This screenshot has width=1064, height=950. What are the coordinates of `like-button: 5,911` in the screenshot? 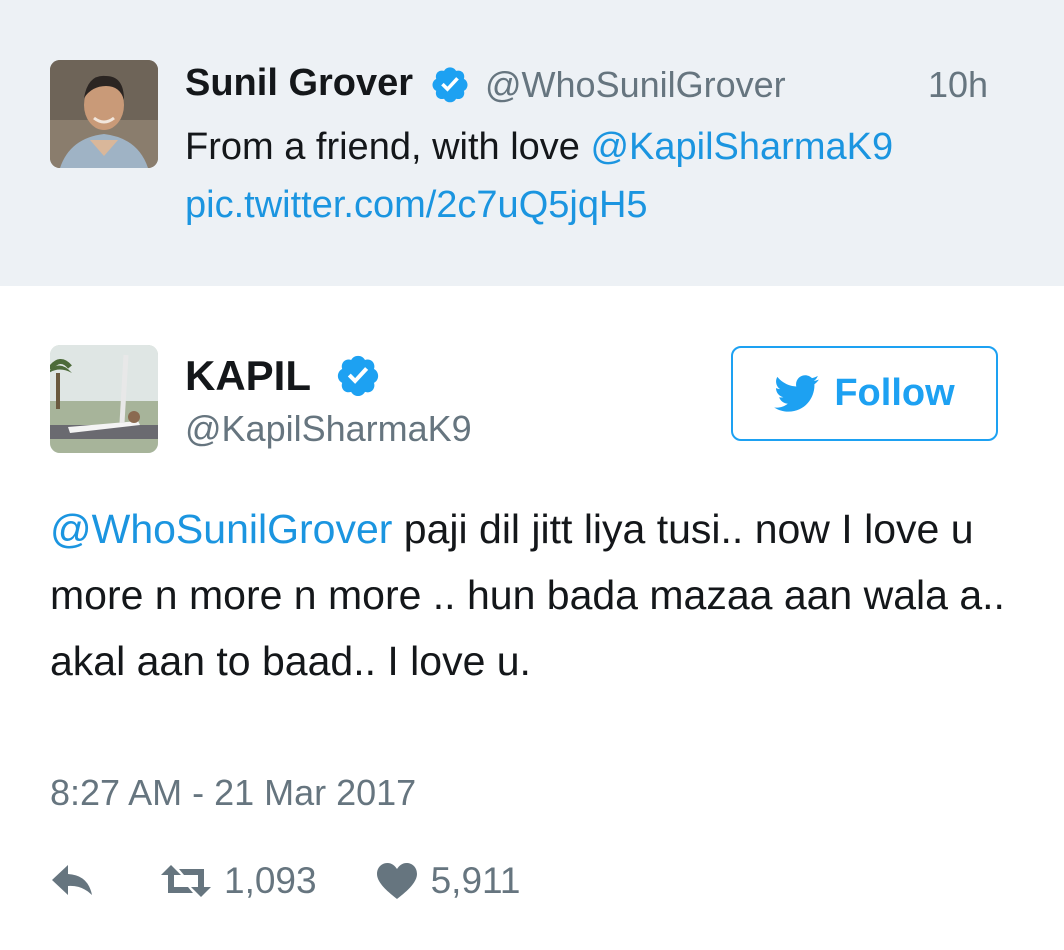 It's located at (448, 881).